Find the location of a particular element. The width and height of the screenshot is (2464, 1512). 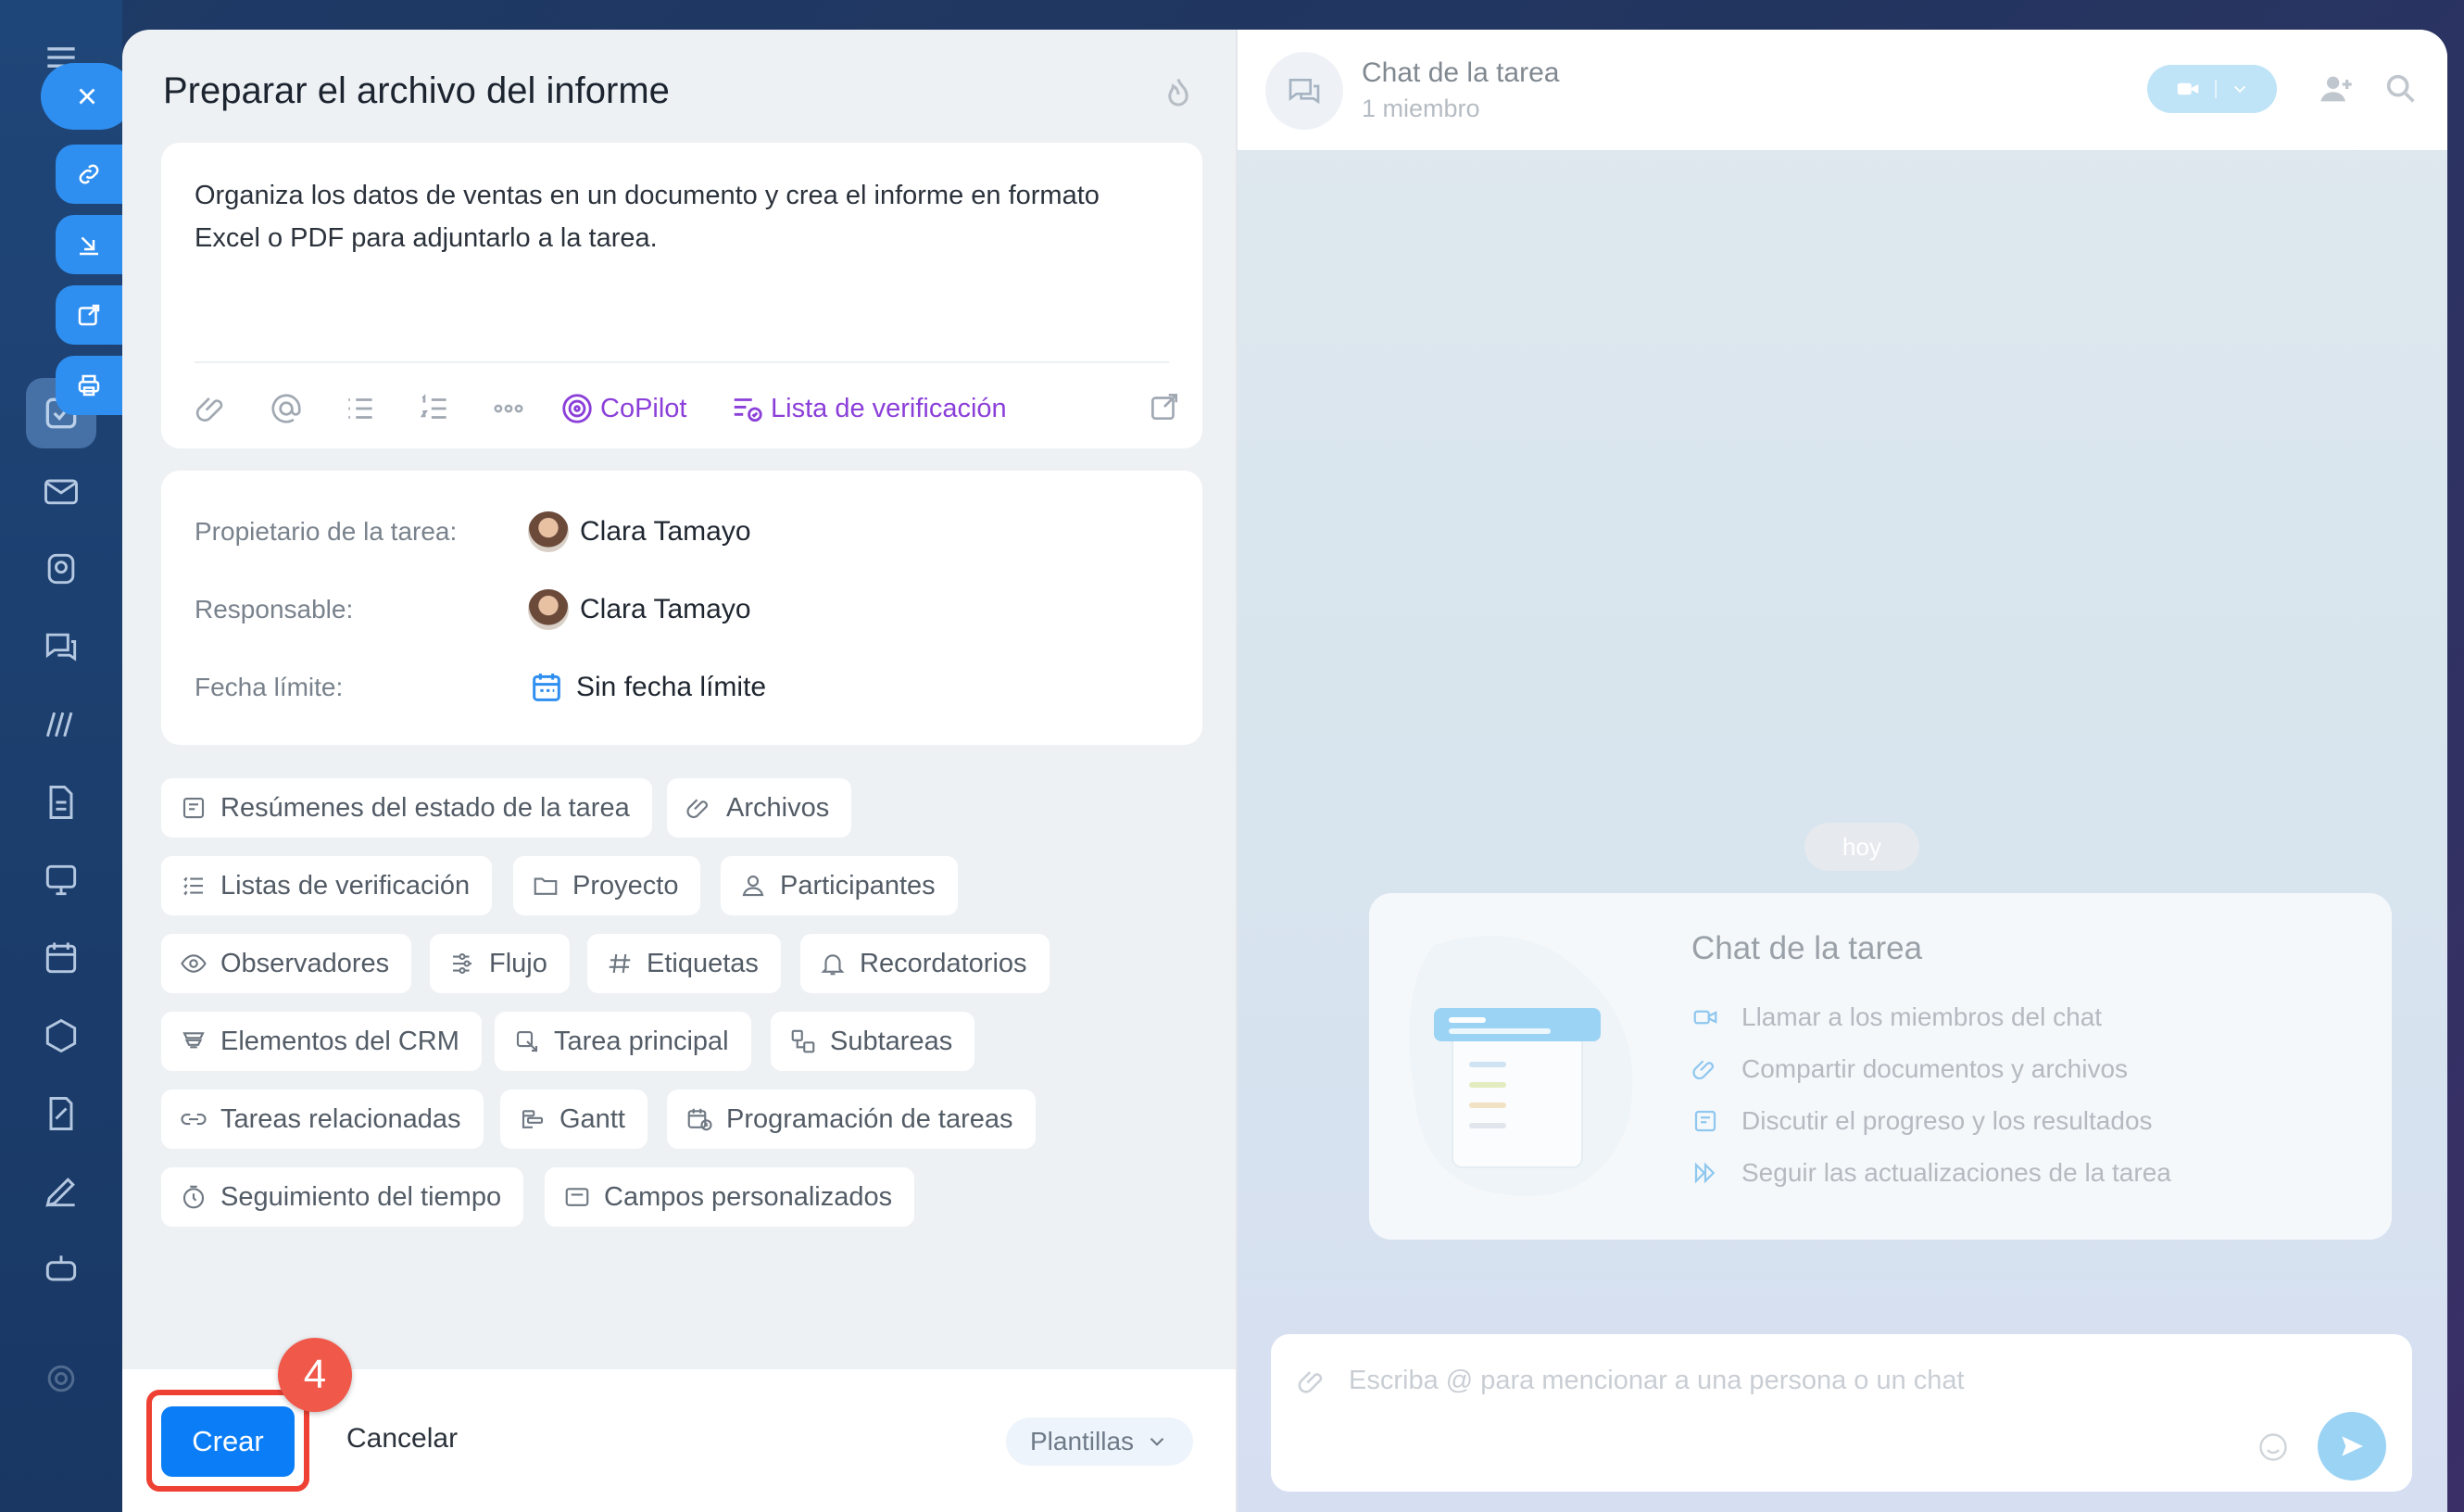

owner-value: Clara Tamayo is located at coordinates (665, 532).